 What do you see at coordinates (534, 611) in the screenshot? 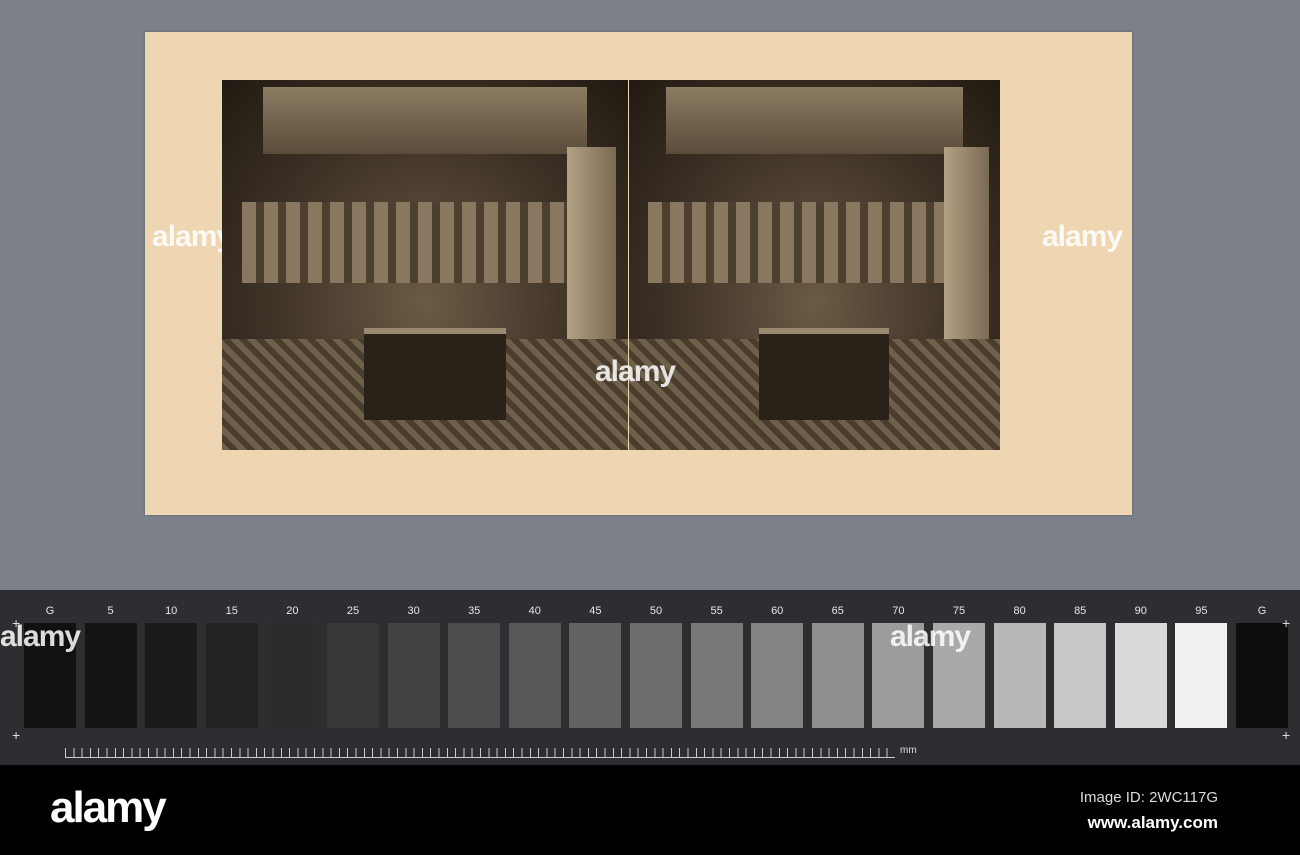
I see `patch-label: 40` at bounding box center [534, 611].